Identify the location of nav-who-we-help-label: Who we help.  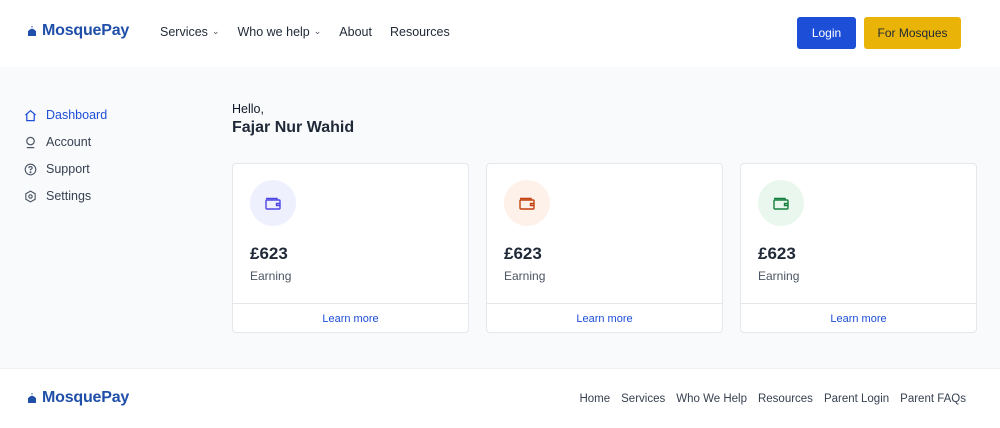
(273, 32).